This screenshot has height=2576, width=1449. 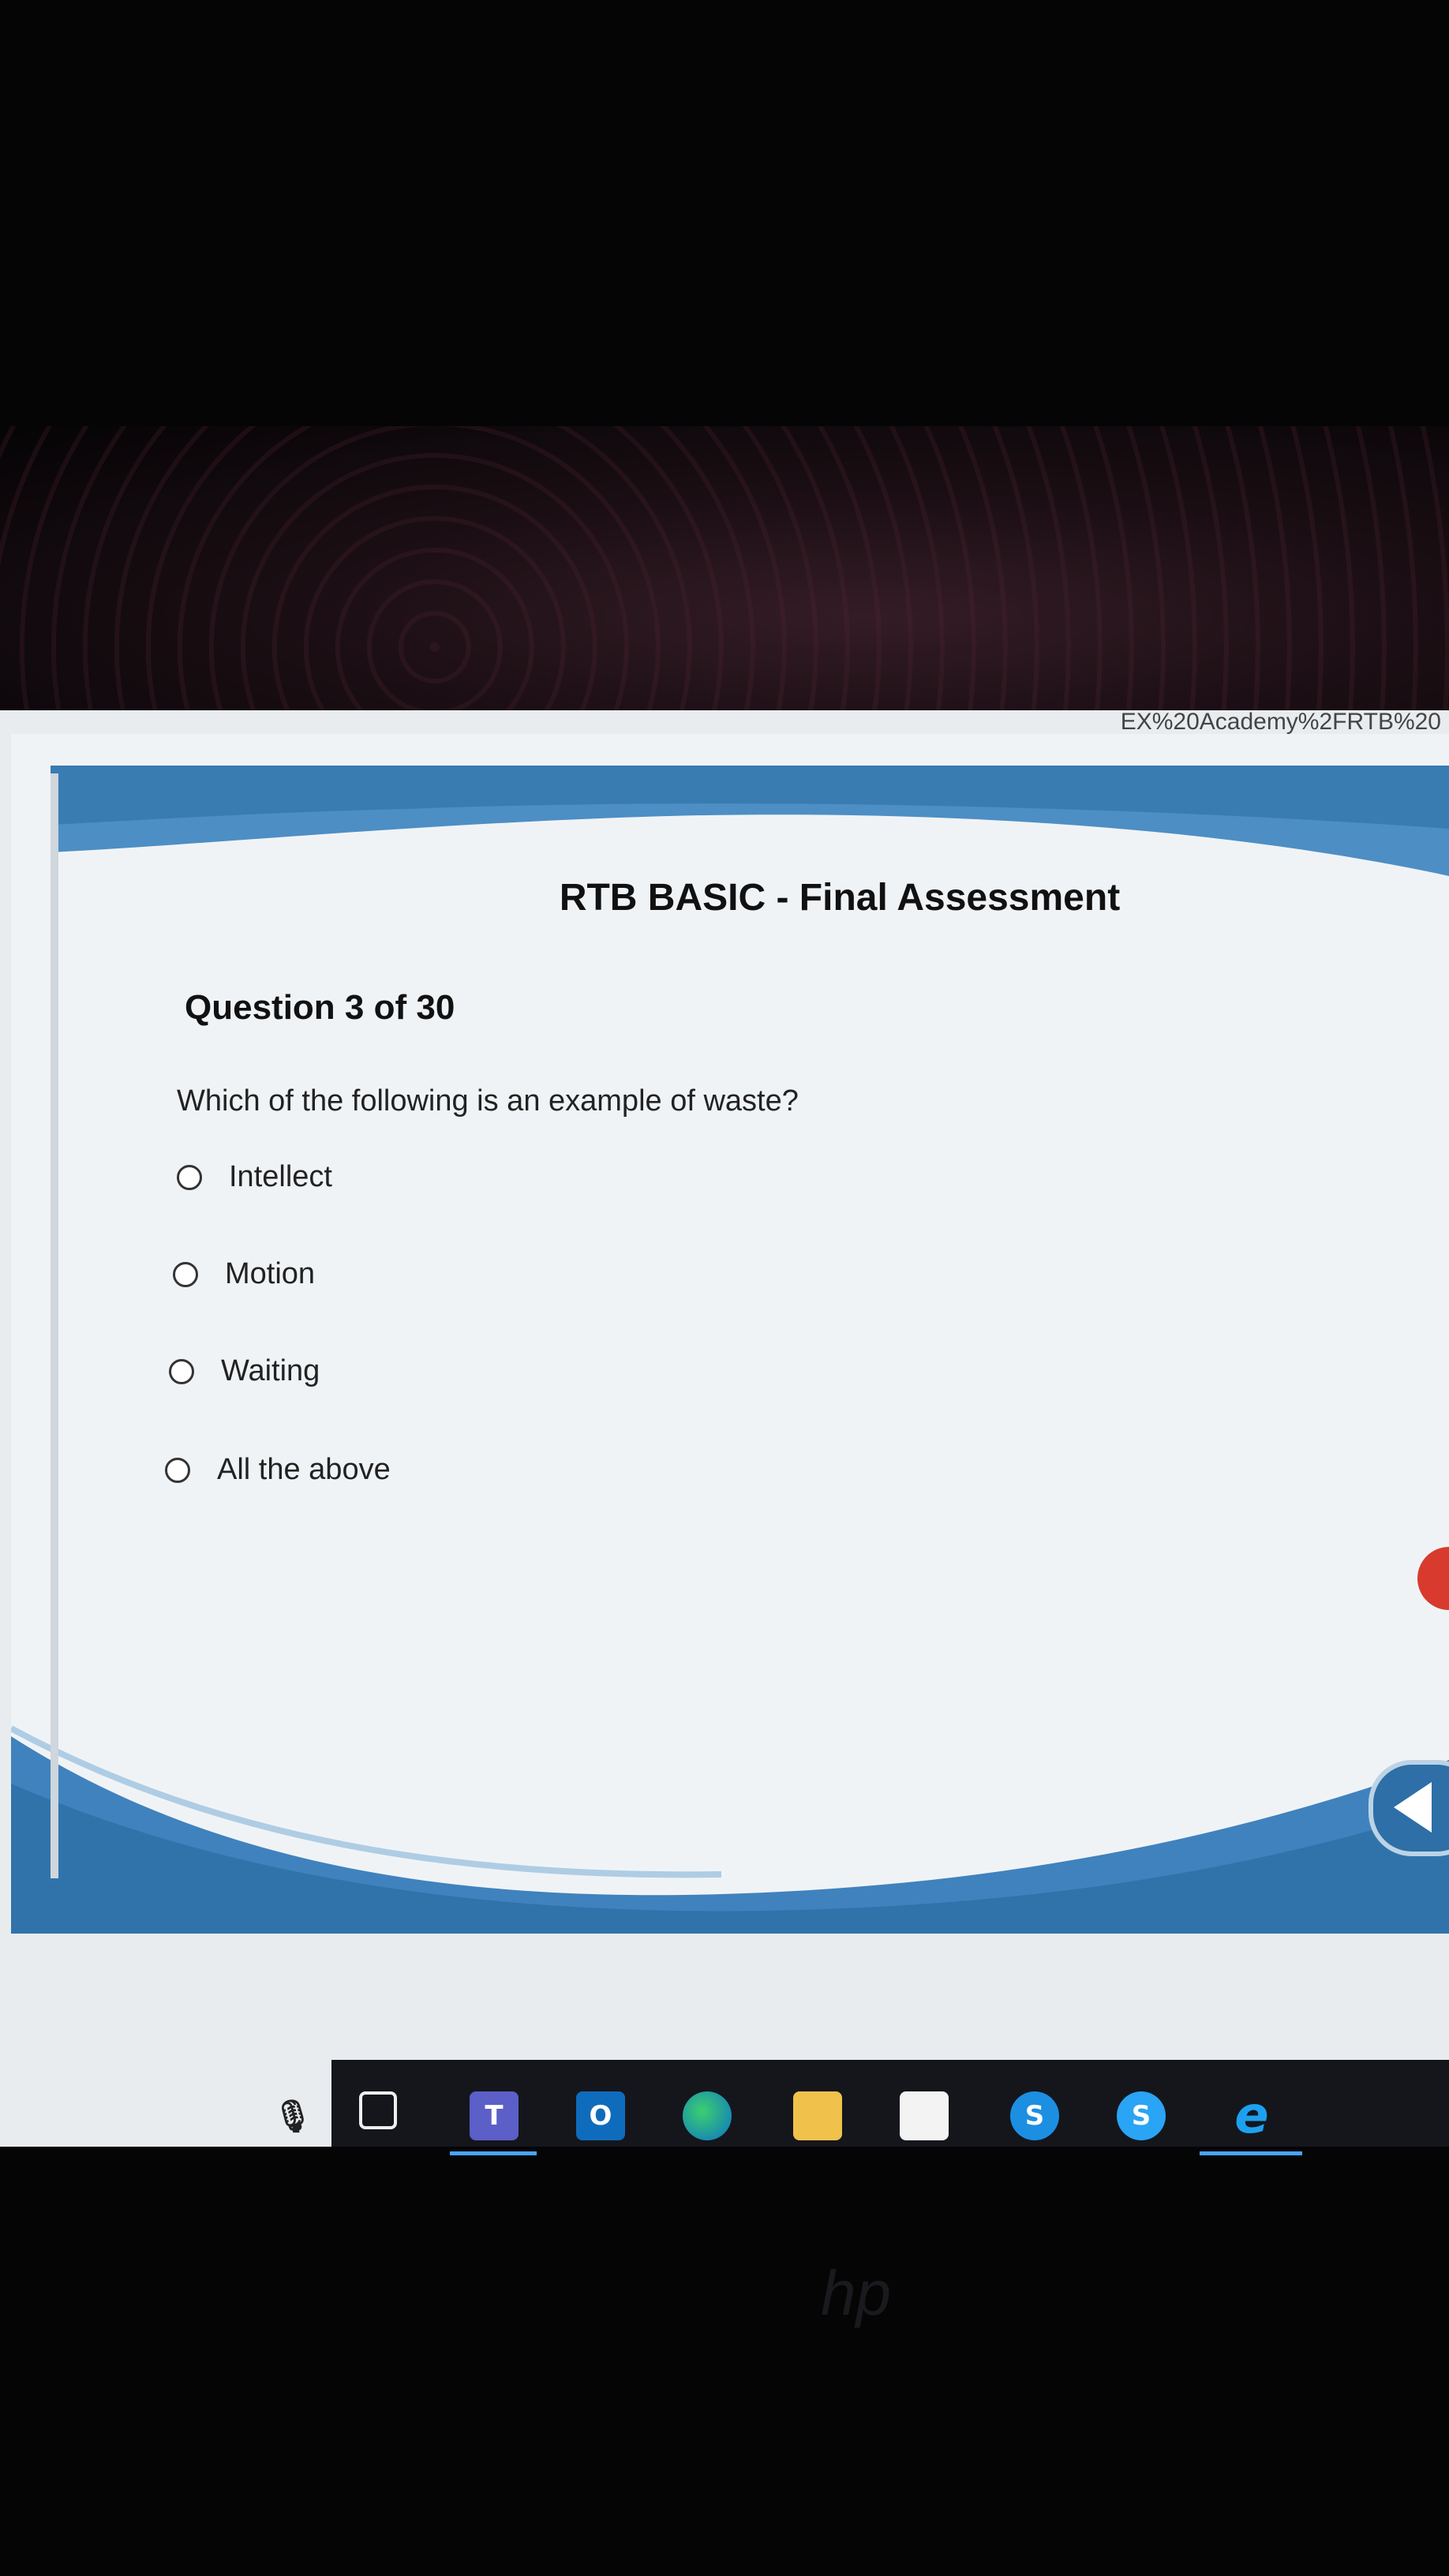 I want to click on teams-active-indicator, so click(x=493, y=2153).